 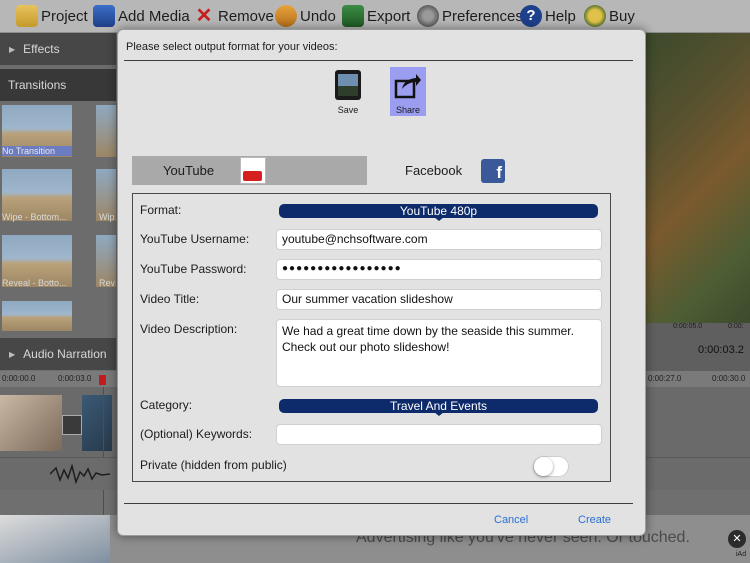 I want to click on toolbar-label: Project, so click(x=64, y=16).